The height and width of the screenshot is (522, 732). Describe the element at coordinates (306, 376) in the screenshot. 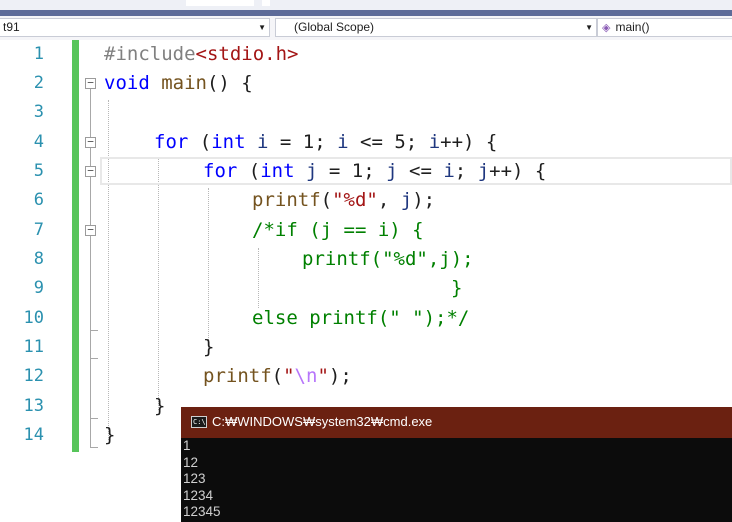

I see `escape-sequence: \n` at that location.